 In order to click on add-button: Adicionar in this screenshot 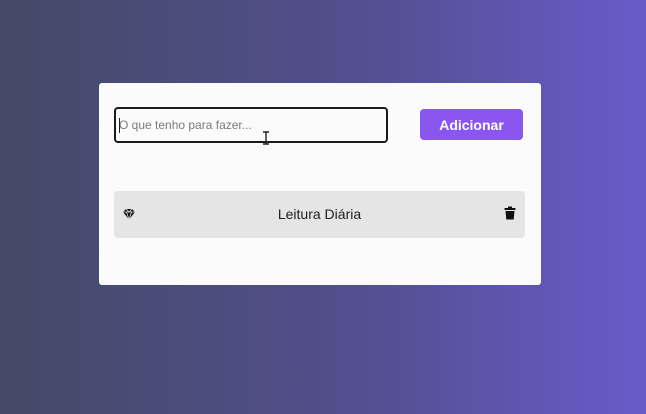, I will do `click(471, 124)`.